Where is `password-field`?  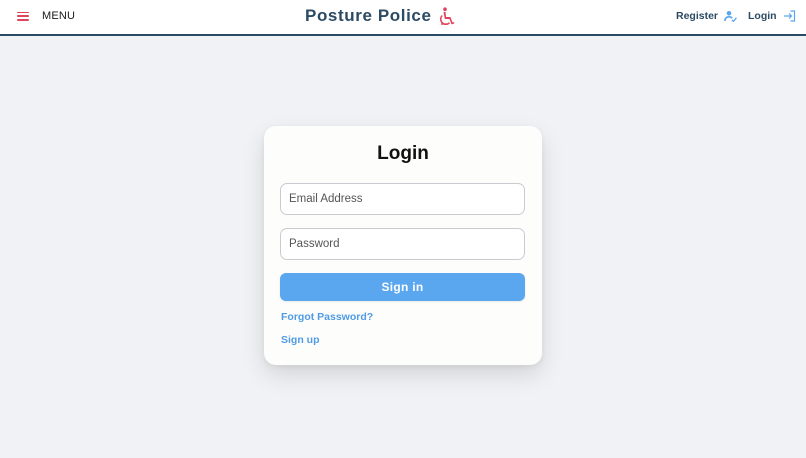
password-field is located at coordinates (402, 244).